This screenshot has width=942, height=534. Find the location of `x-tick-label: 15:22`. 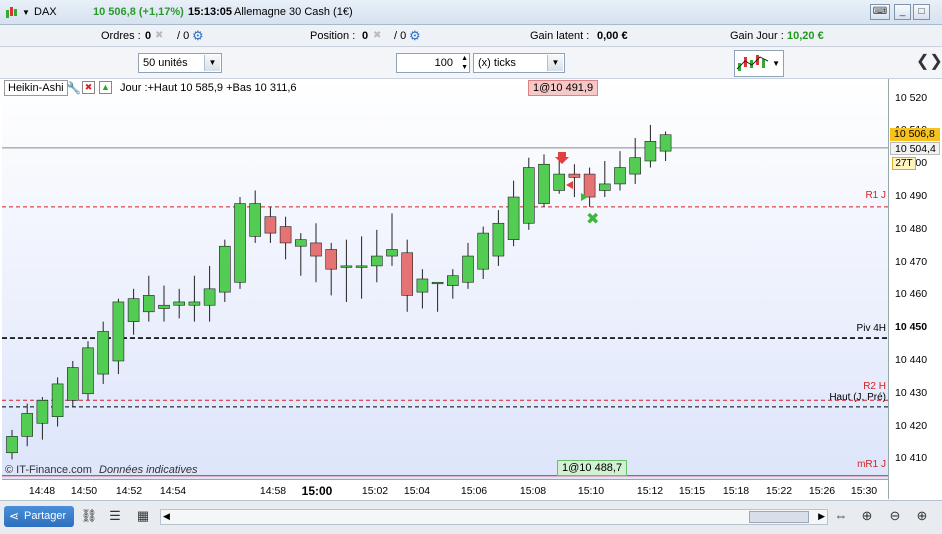

x-tick-label: 15:22 is located at coordinates (779, 491).